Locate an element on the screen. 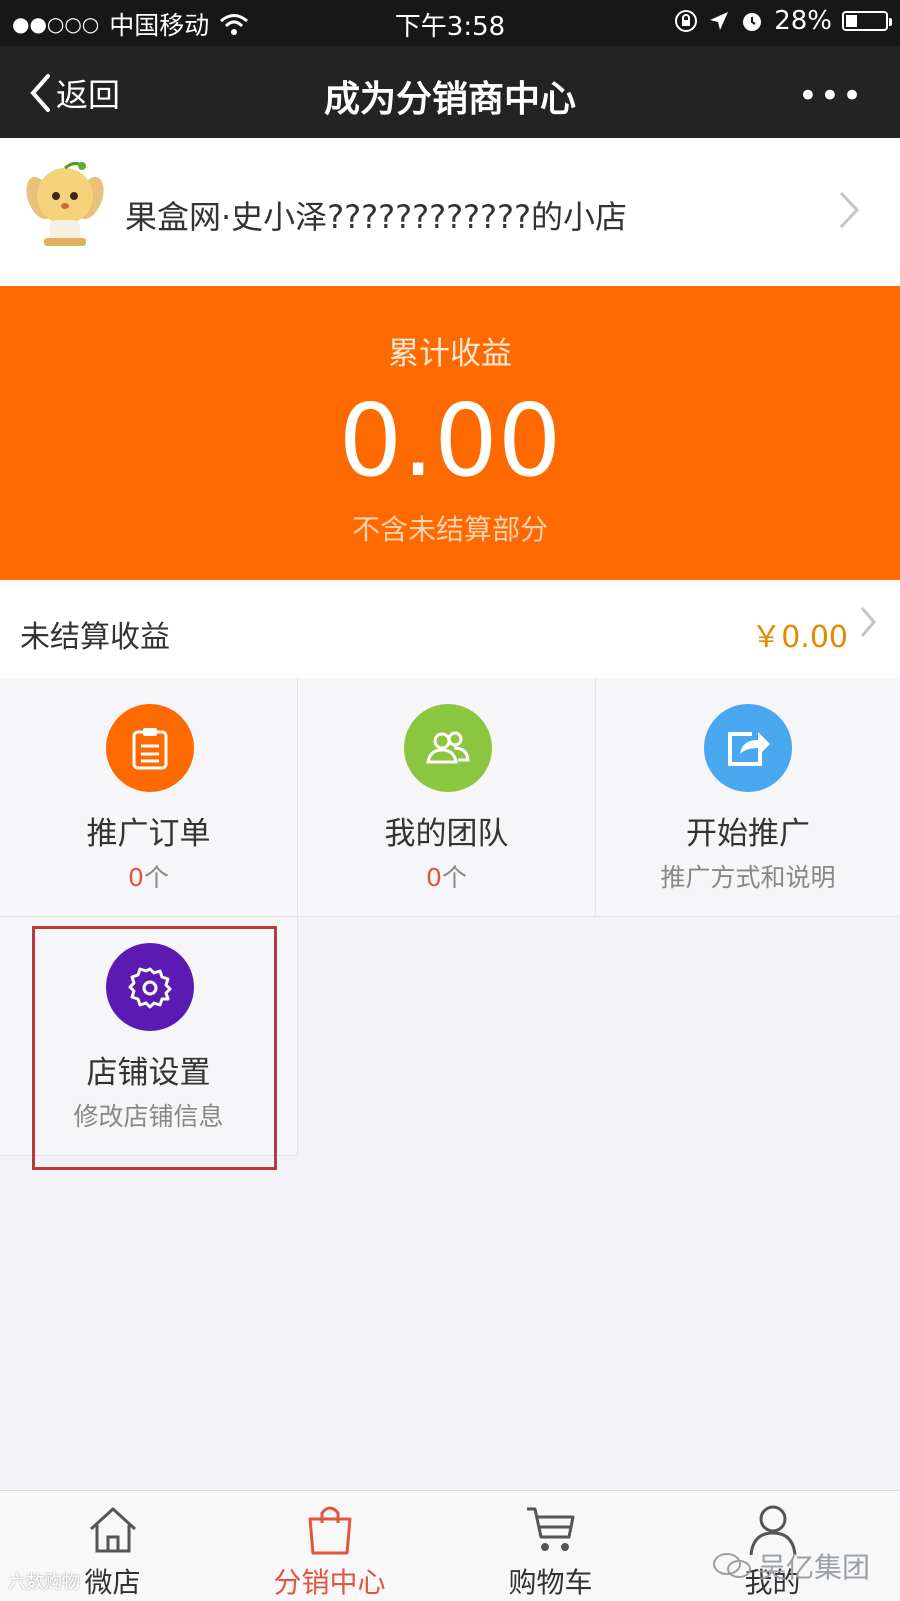  status-right: 28% is located at coordinates (783, 21).